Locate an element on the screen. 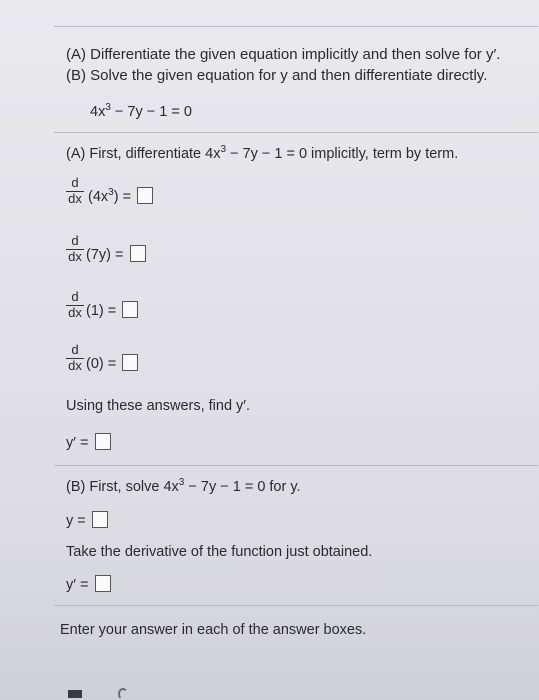 The image size is (539, 700). part-b-heading-pre: (B) First, solve 4x is located at coordinates (122, 487).